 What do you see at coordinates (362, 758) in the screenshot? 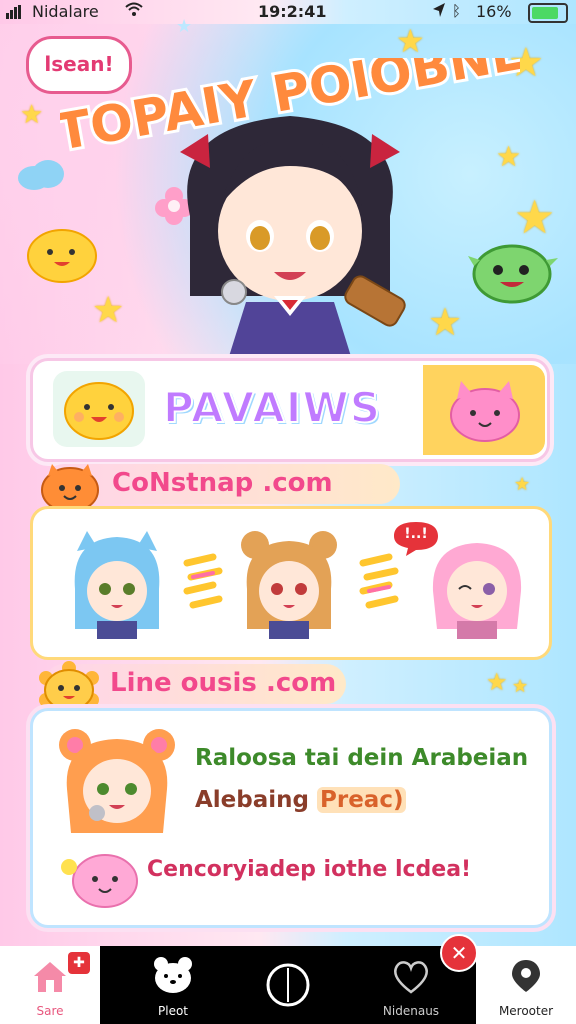
I see `message-line-one: Raloosa tai dein Arabeian` at bounding box center [362, 758].